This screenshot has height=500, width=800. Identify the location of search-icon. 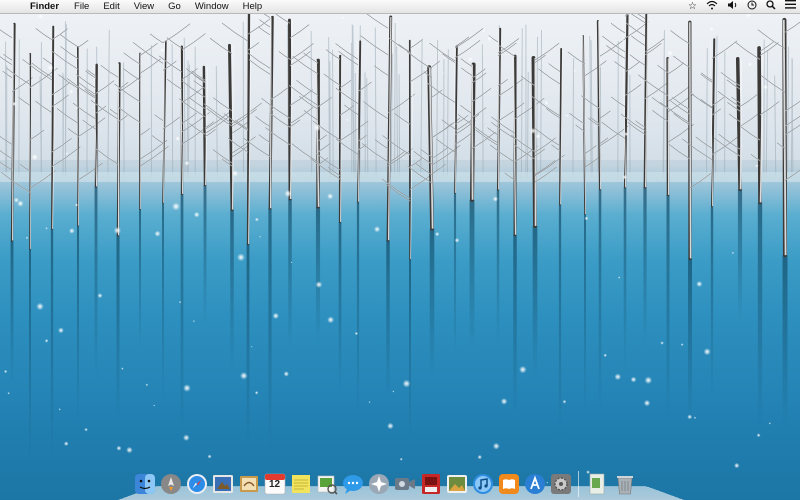
(771, 7).